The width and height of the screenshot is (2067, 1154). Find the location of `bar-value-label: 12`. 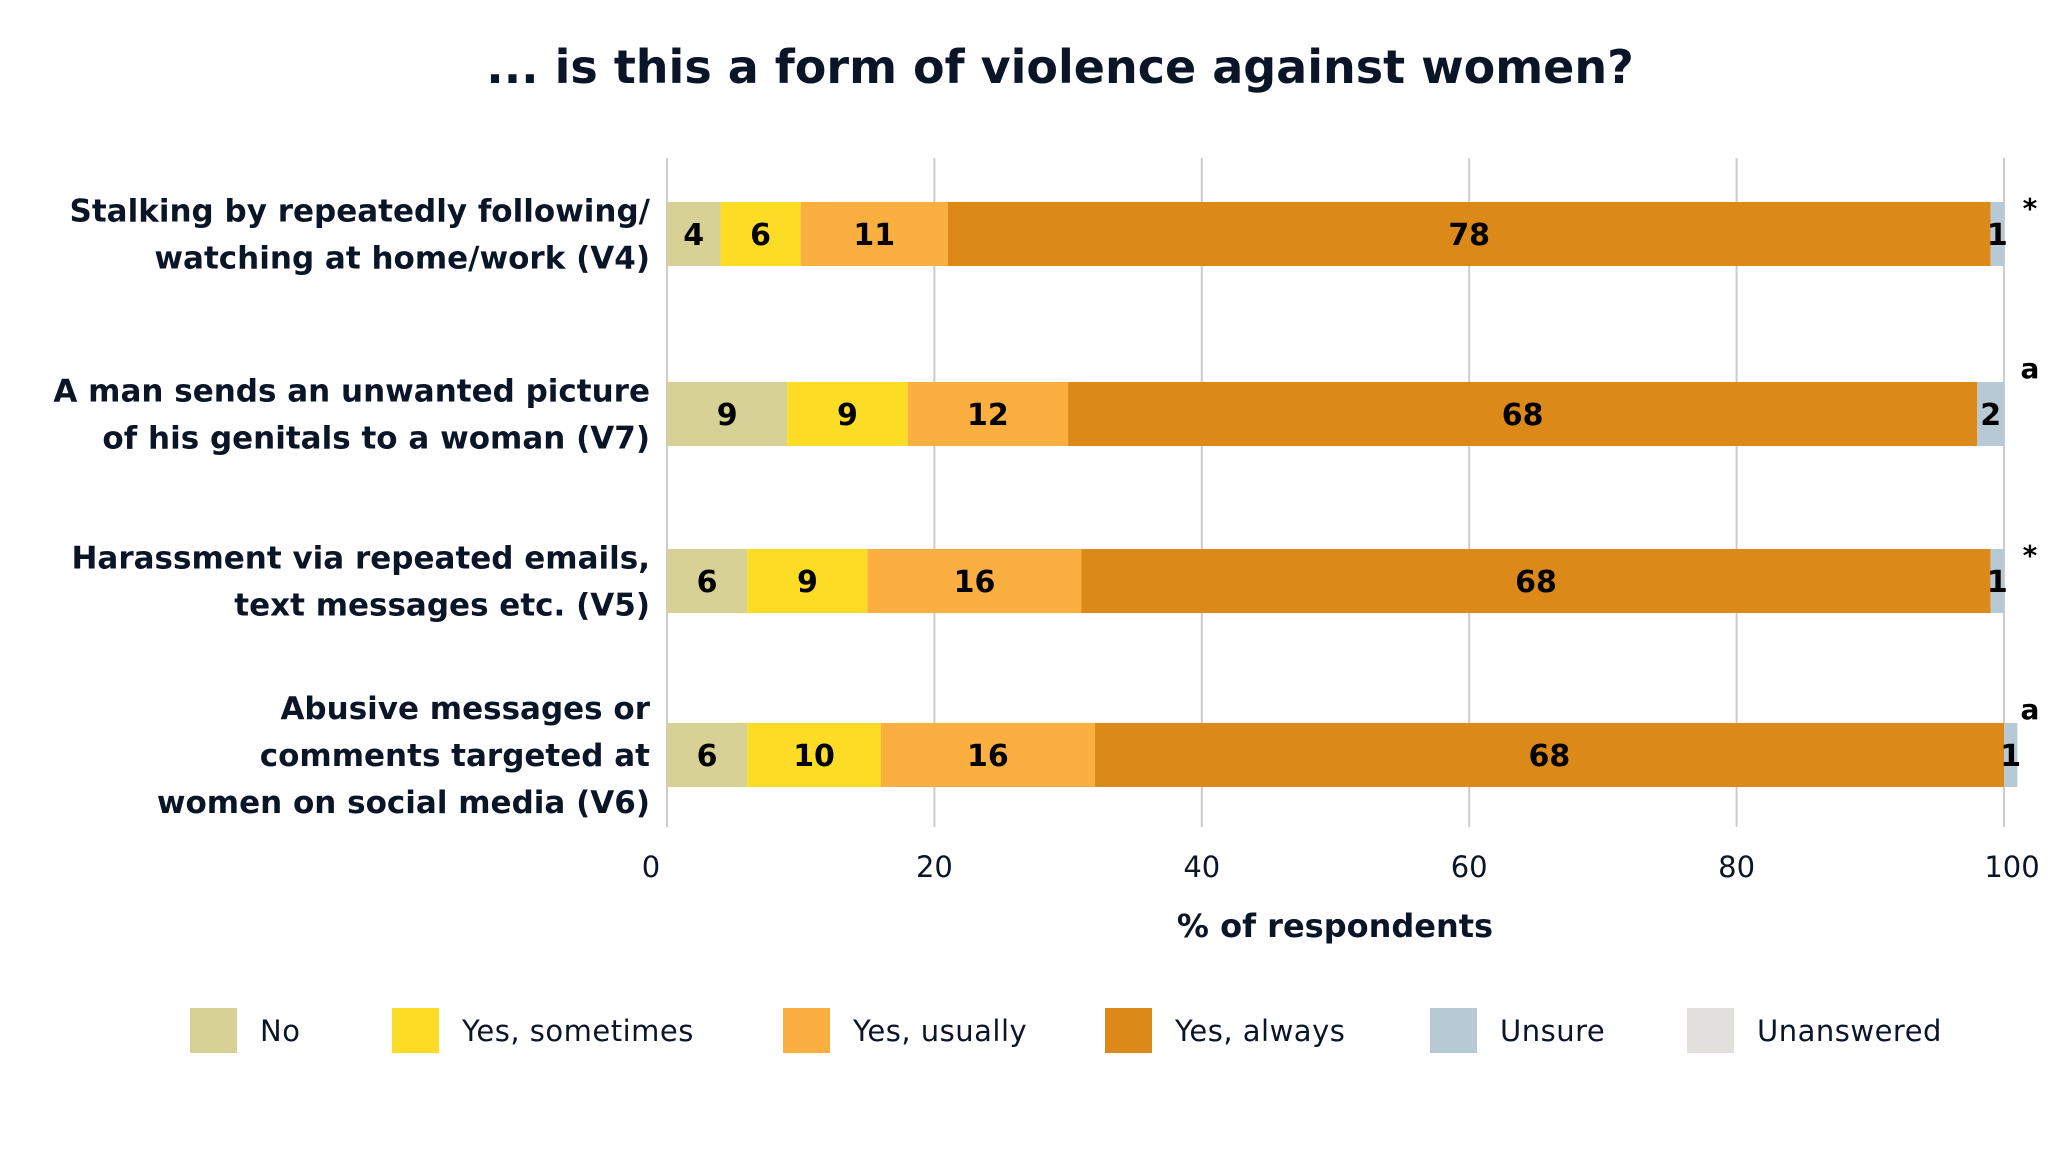

bar-value-label: 12 is located at coordinates (988, 415).